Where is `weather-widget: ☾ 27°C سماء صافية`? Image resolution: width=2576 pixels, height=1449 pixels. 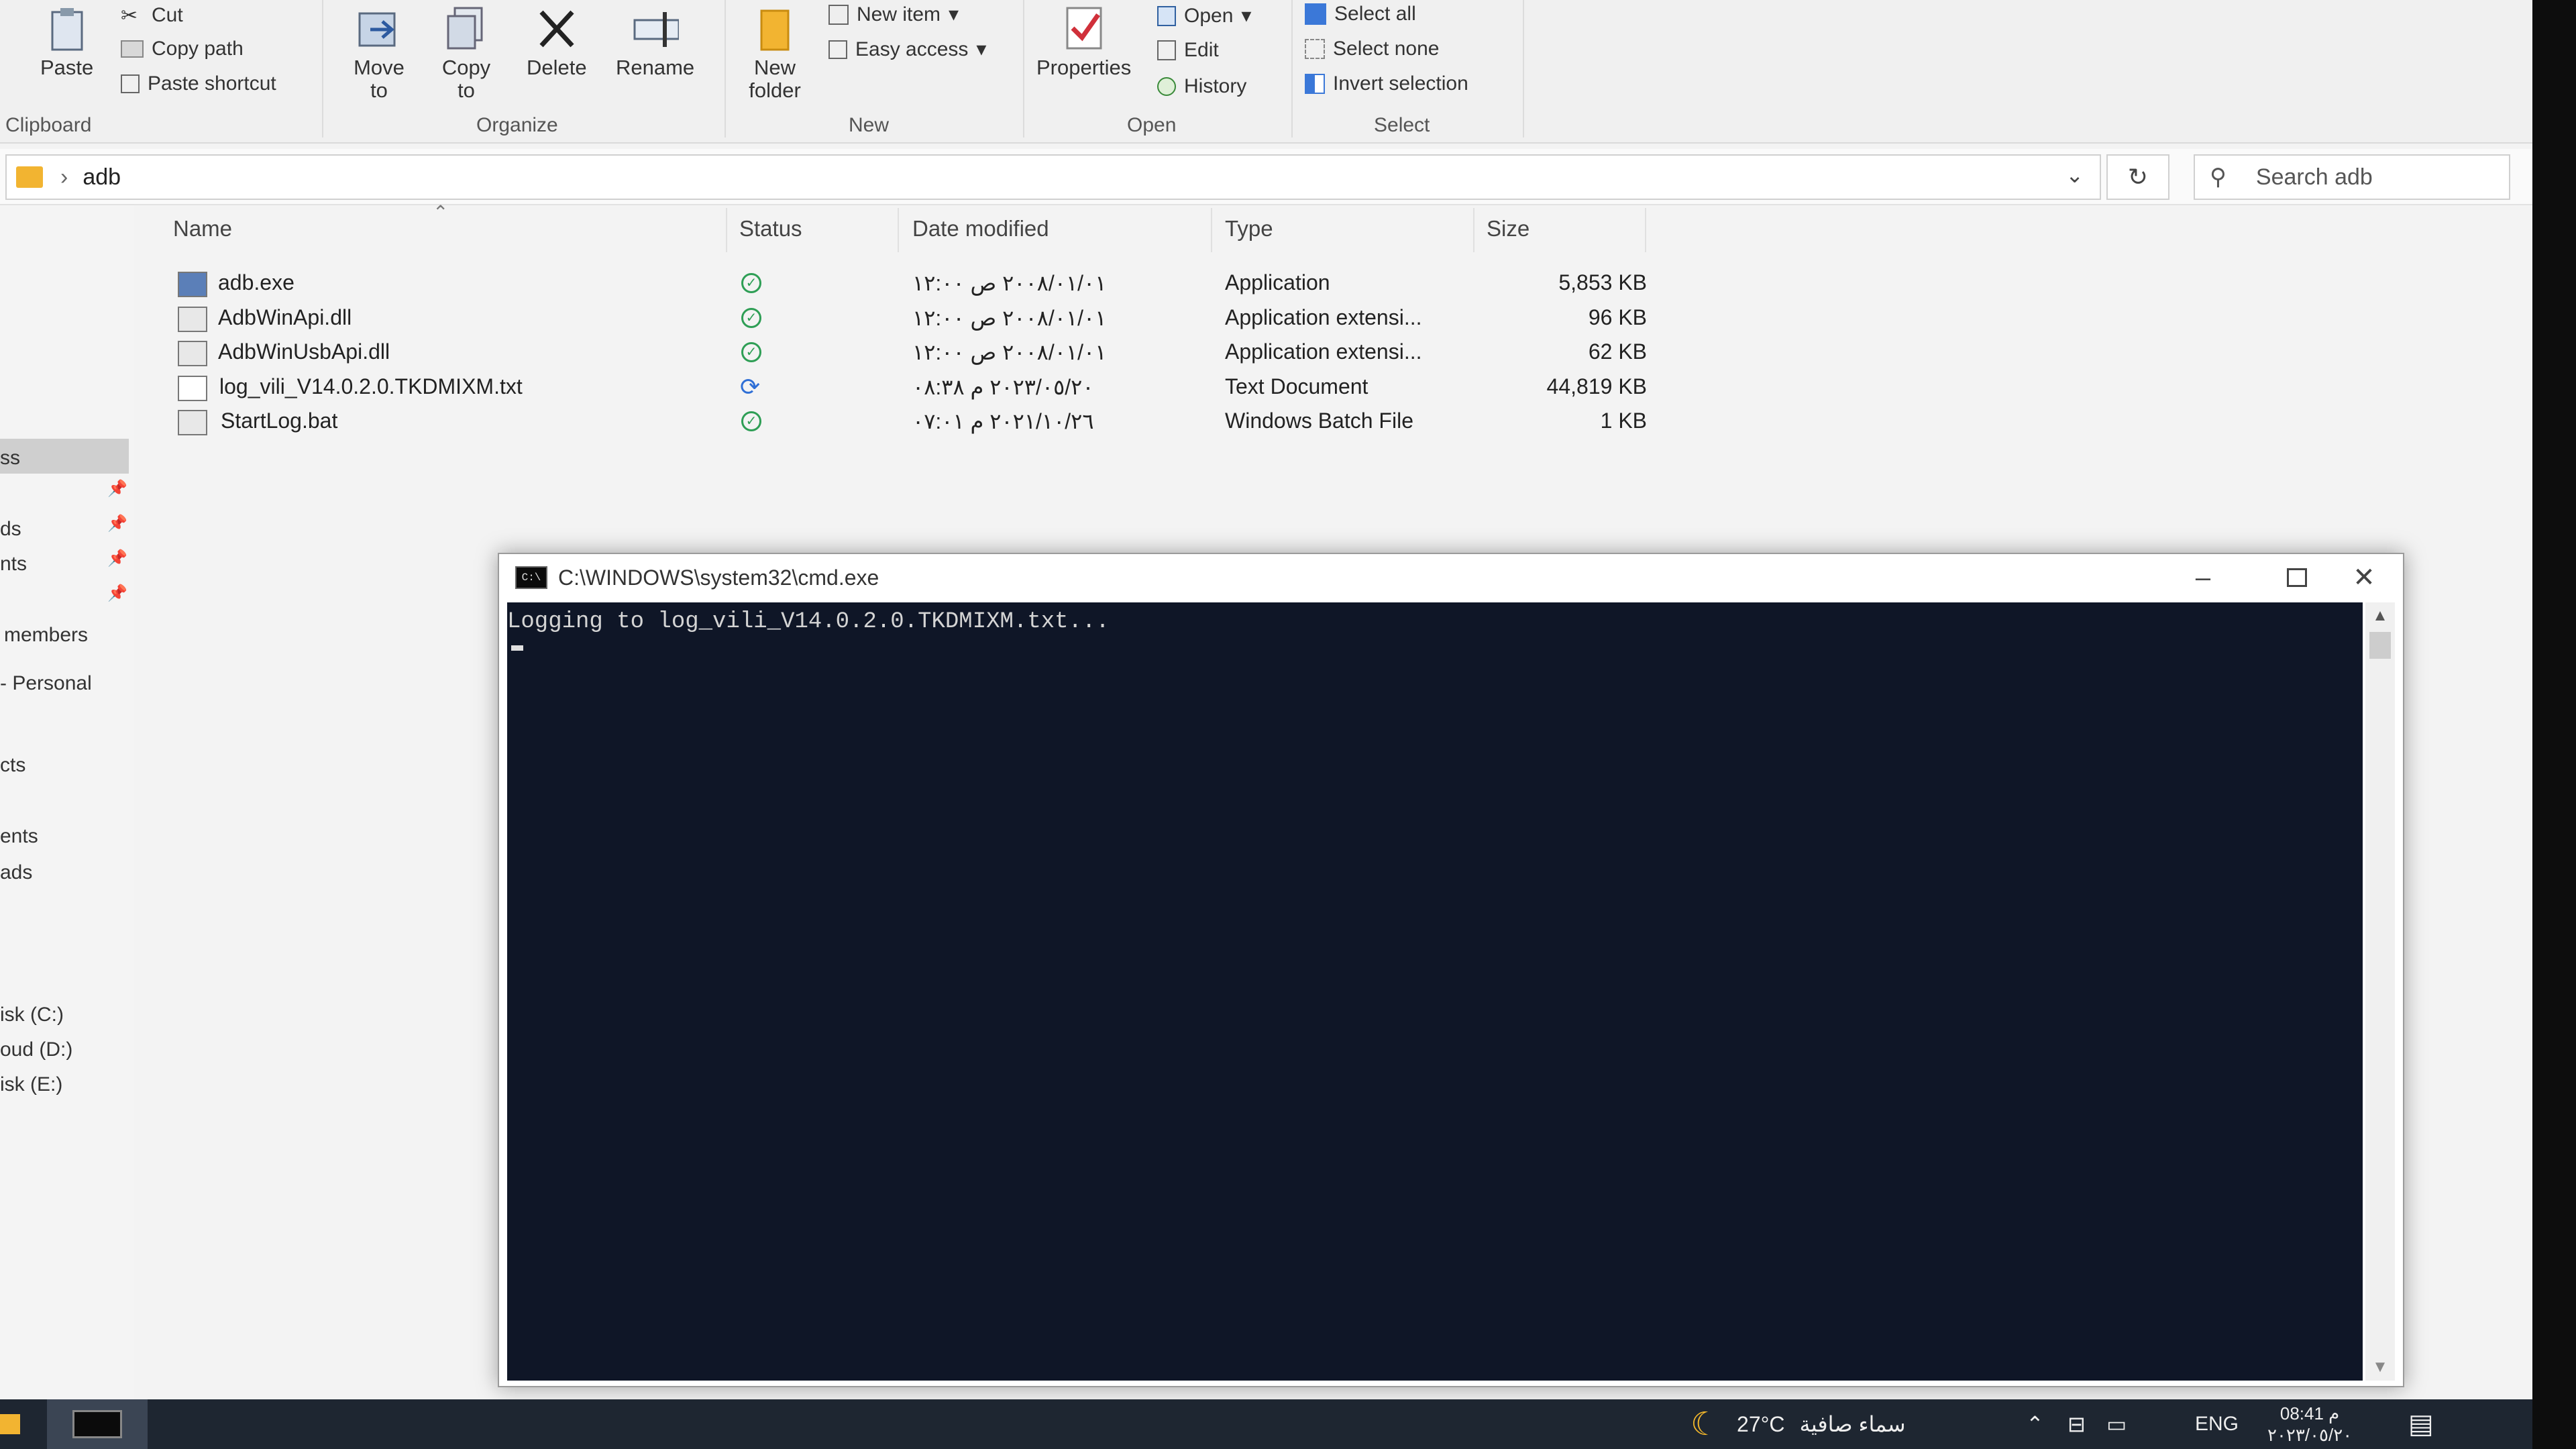
weather-widget: ☾ 27°C سماء صافية is located at coordinates (1798, 1424).